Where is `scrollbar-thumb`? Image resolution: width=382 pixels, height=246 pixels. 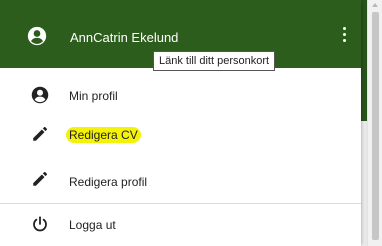 scrollbar-thumb is located at coordinates (375, 126).